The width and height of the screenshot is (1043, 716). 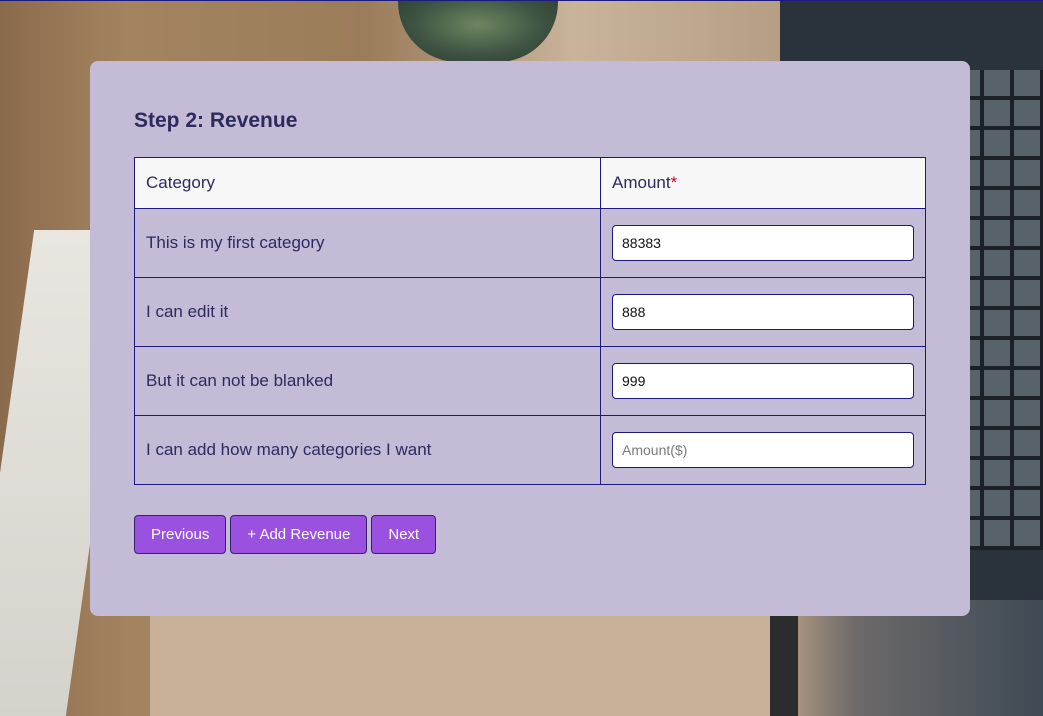 I want to click on next-button: Next, so click(x=404, y=534).